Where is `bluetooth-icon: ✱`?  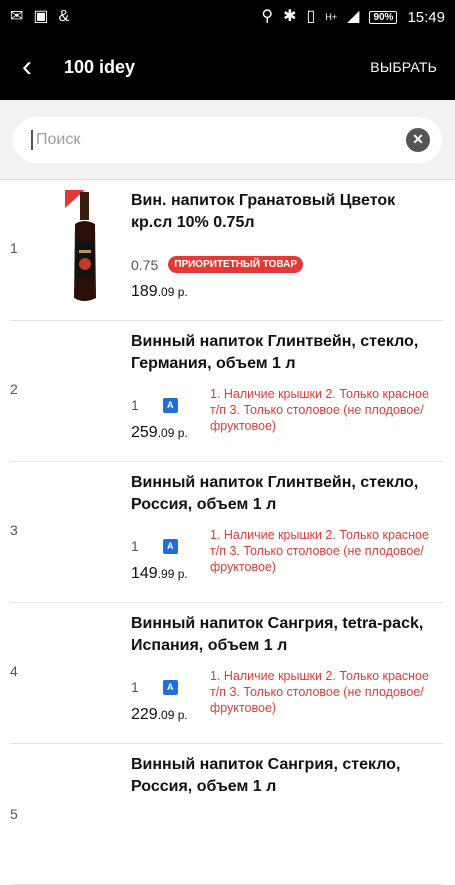 bluetooth-icon: ✱ is located at coordinates (290, 16).